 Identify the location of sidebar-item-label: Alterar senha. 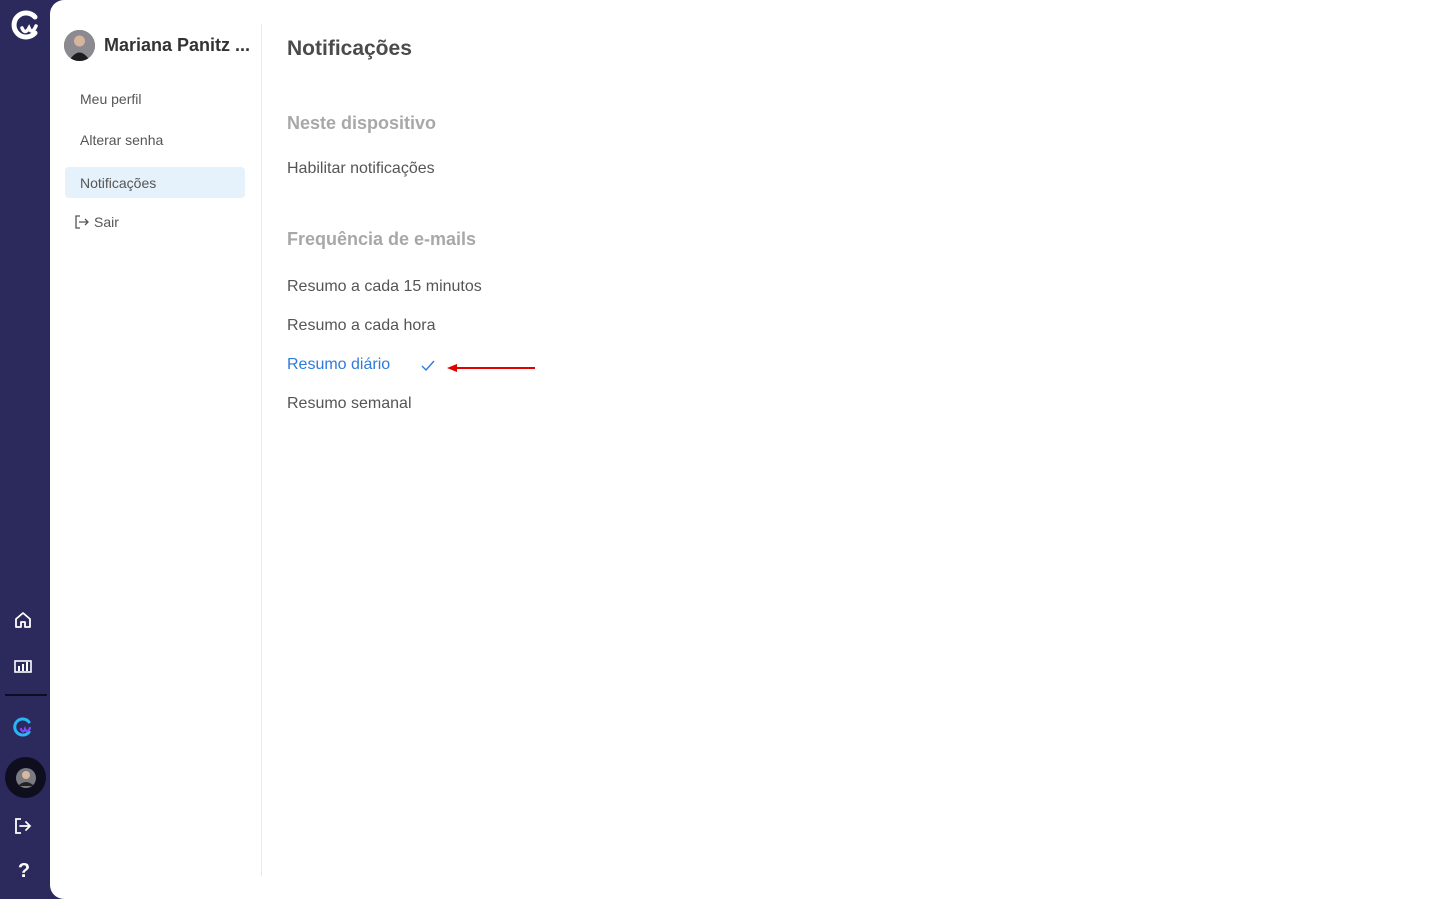
(122, 139).